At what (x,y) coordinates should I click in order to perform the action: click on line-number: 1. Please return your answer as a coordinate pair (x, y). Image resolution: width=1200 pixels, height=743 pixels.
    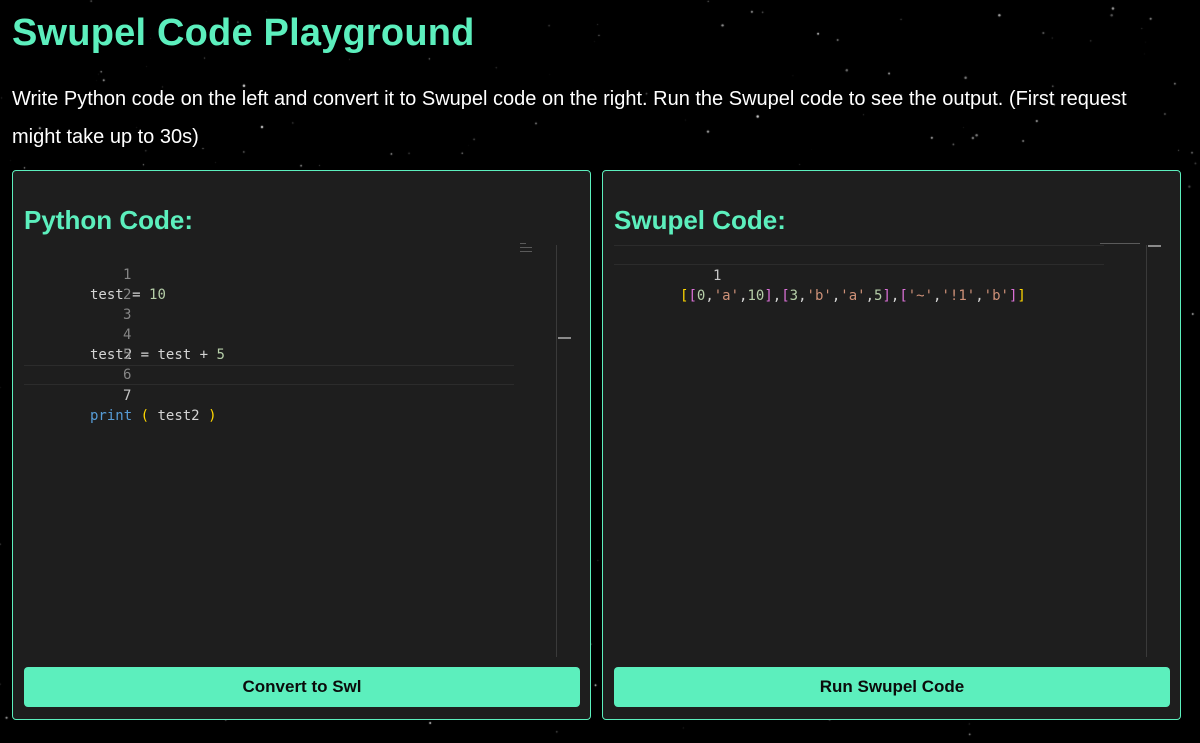
    Looking at the image, I should click on (717, 276).